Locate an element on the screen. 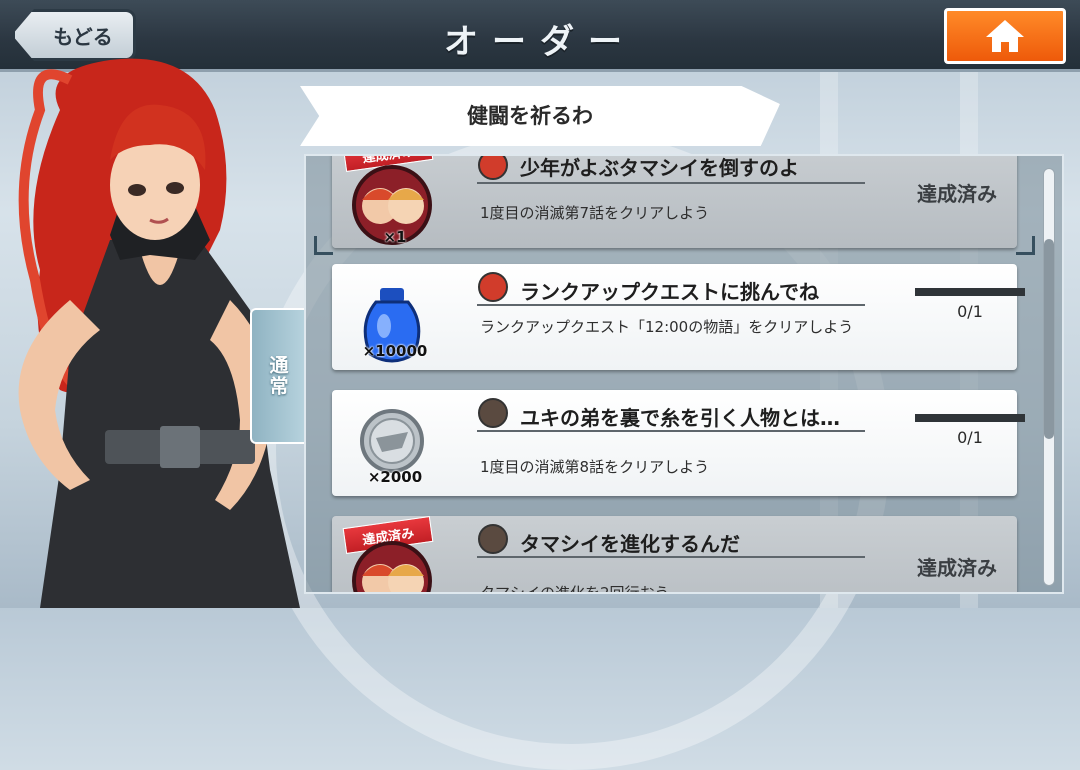 This screenshot has height=770, width=1080. reward-quantity: ×2000 is located at coordinates (395, 477).